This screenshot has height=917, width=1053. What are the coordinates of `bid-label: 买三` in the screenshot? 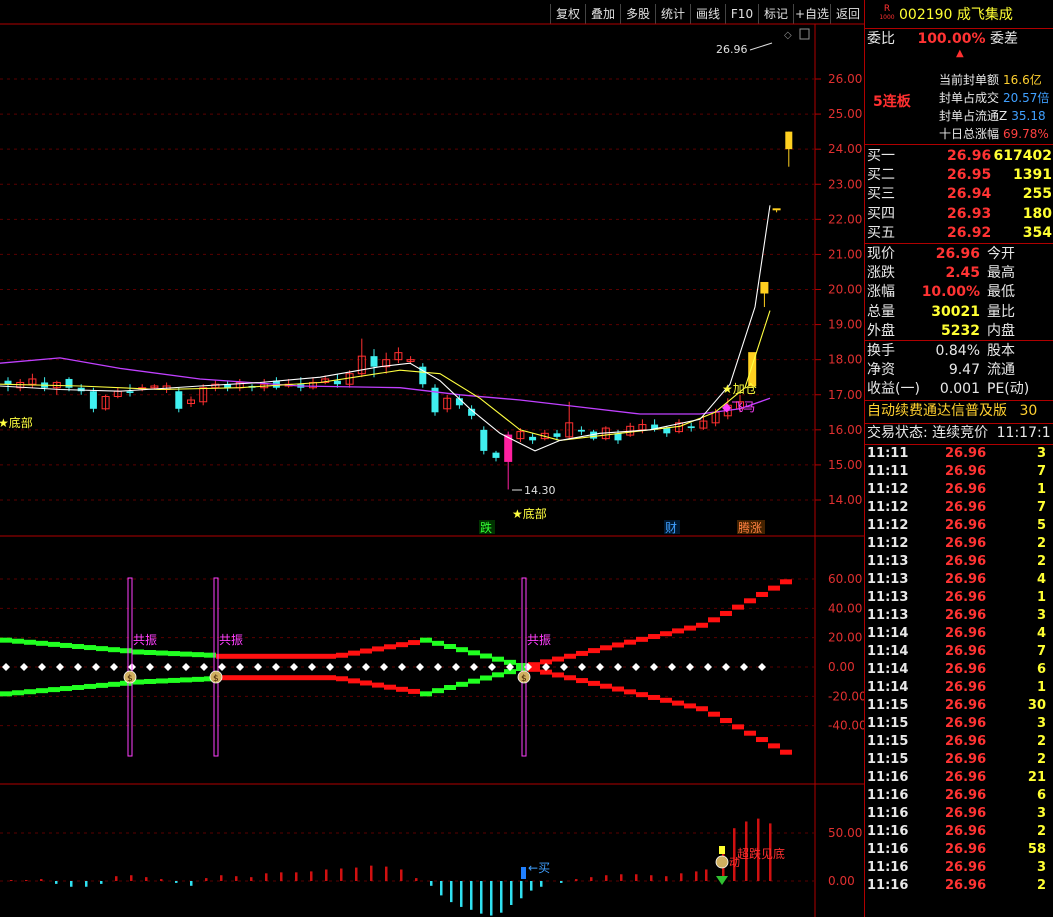 It's located at (881, 194).